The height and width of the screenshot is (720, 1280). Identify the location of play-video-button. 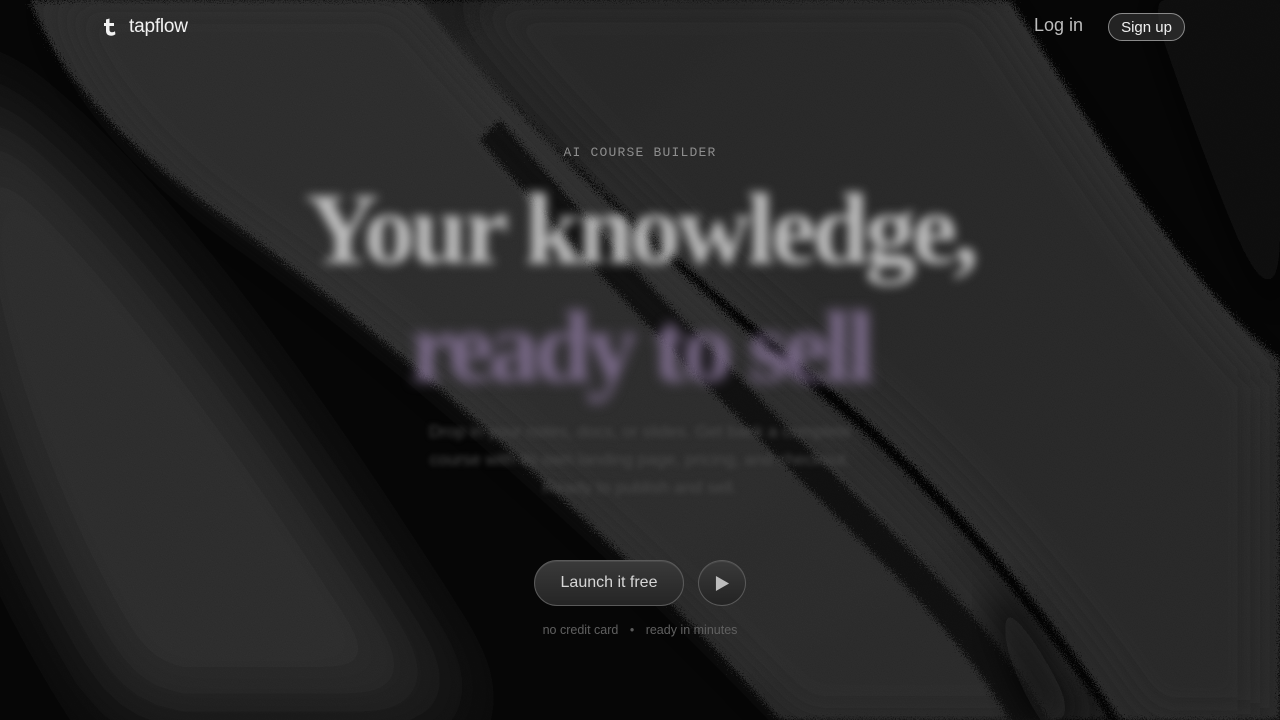
(722, 583).